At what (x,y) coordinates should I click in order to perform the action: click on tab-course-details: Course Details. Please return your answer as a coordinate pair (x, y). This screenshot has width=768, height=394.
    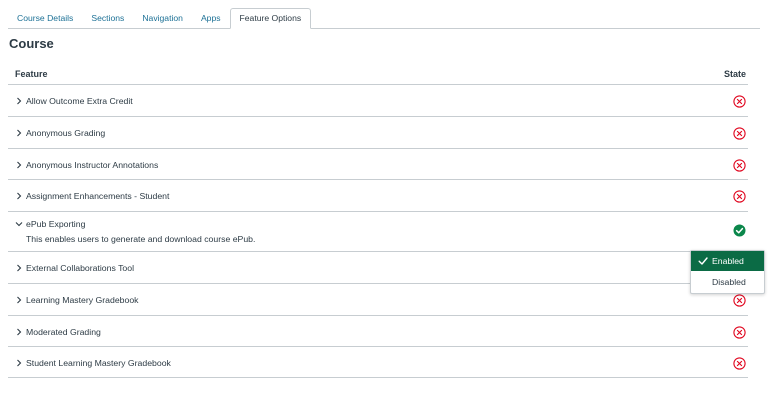
    Looking at the image, I should click on (45, 18).